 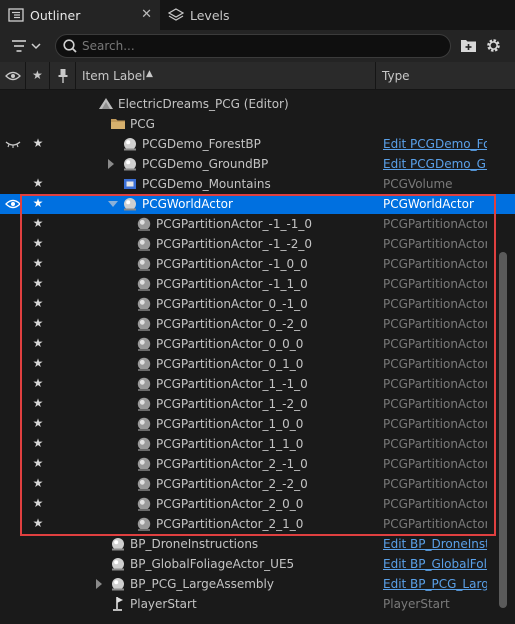 What do you see at coordinates (257, 204) in the screenshot?
I see `tree-row: ★ PCGWorldActor PCGWorldActor` at bounding box center [257, 204].